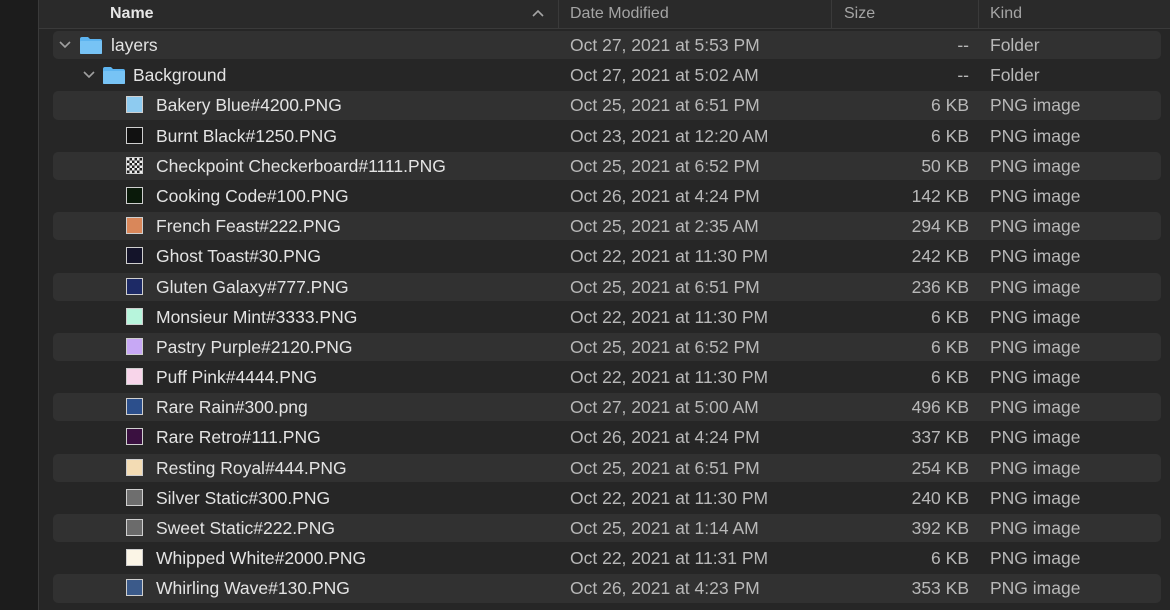 Image resolution: width=1170 pixels, height=610 pixels. I want to click on folder-icon, so click(114, 76).